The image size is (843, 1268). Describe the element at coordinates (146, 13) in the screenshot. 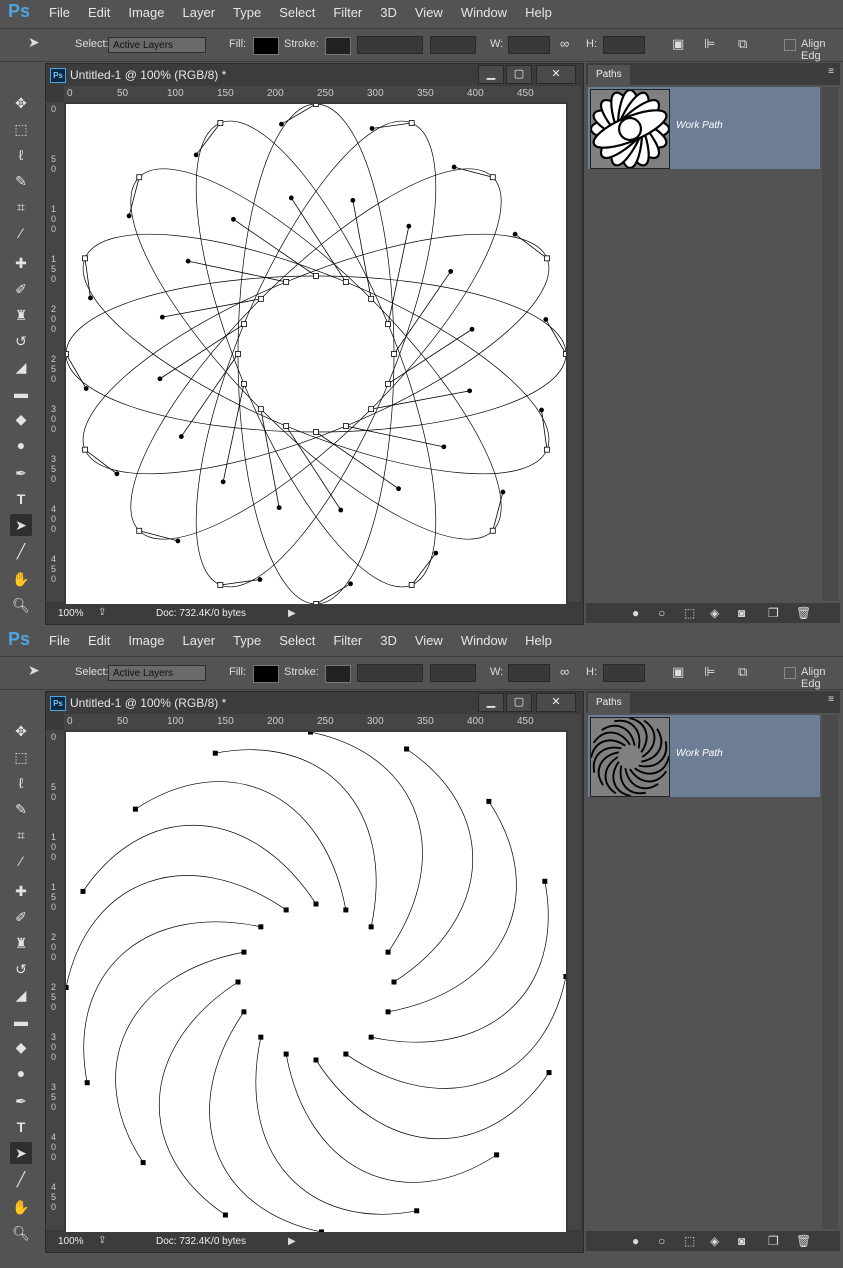

I see `menu-image: Image` at that location.